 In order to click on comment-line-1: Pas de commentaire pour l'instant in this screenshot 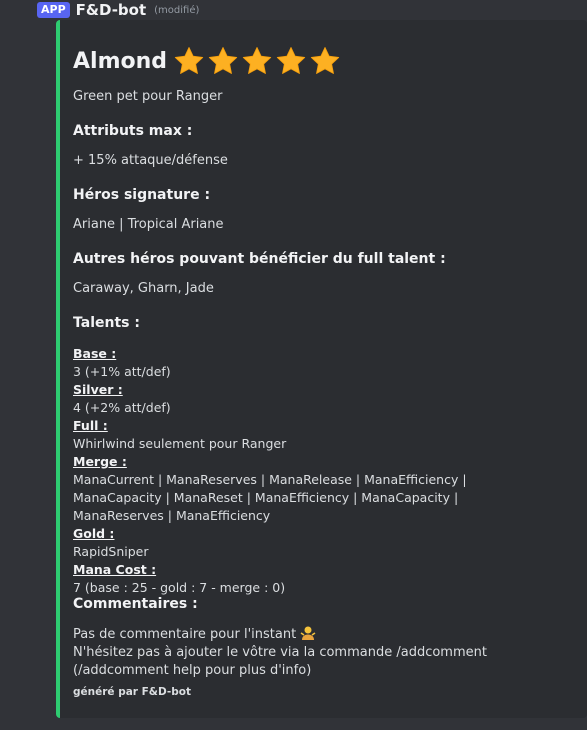, I will do `click(313, 634)`.